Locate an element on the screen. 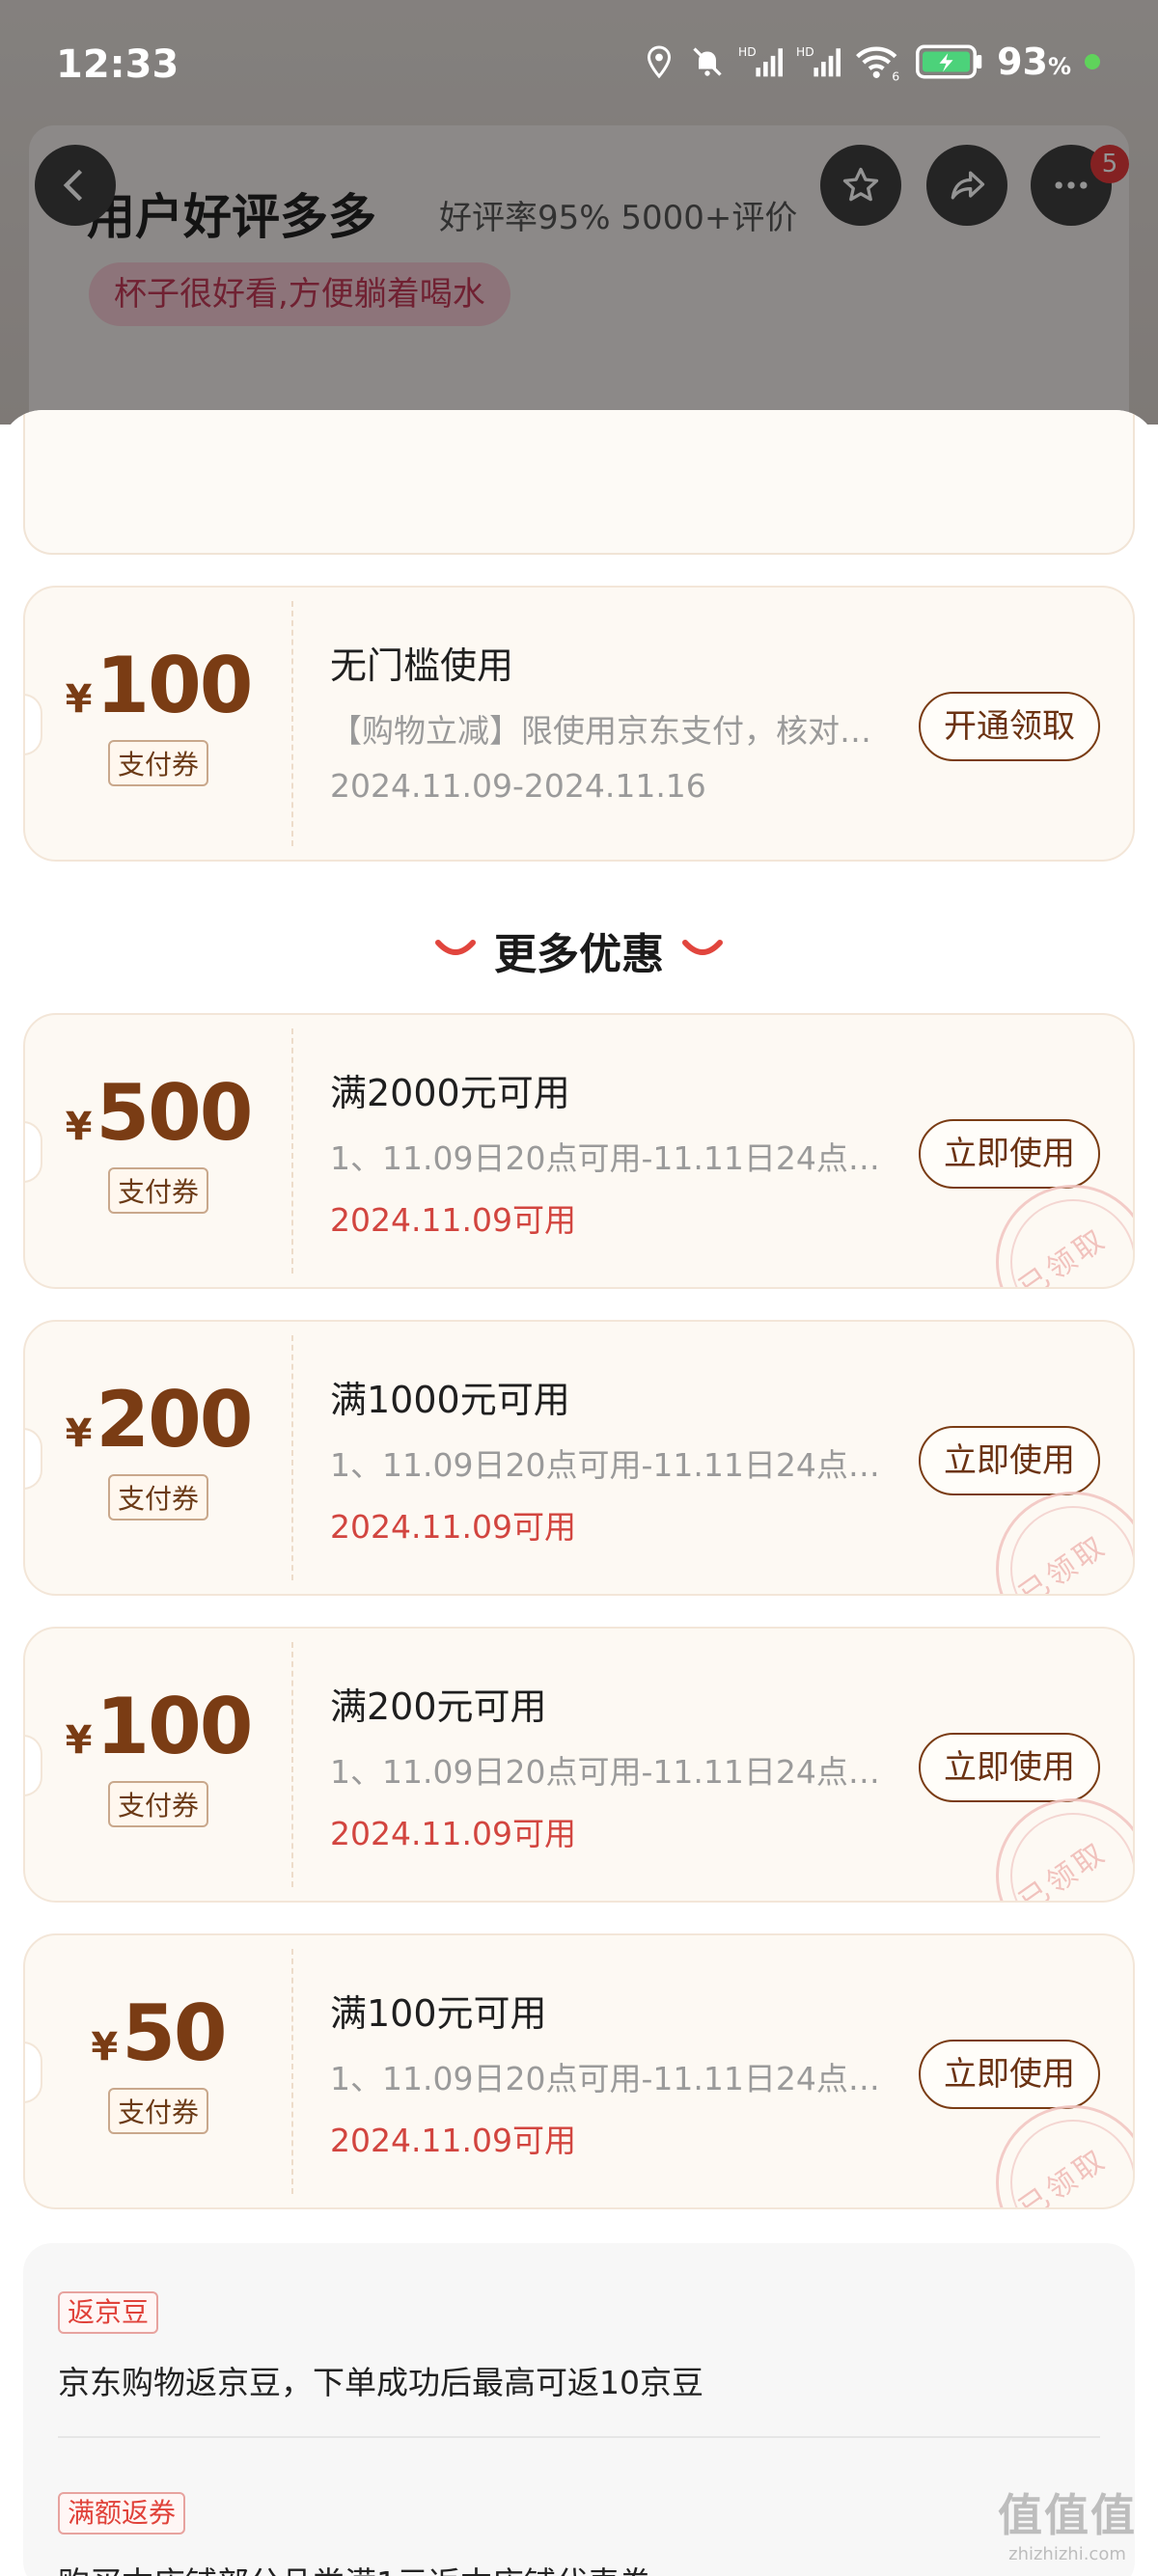 This screenshot has width=1158, height=2576. more-offers-header: 更多优惠 is located at coordinates (579, 951).